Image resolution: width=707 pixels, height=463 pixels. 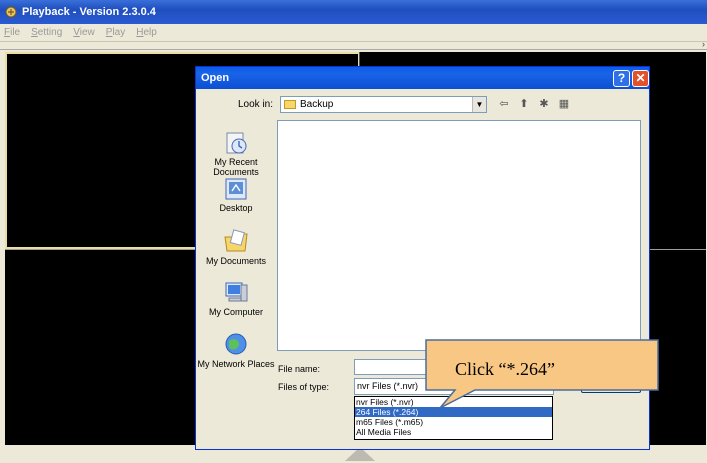 What do you see at coordinates (304, 387) in the screenshot?
I see `files-of-type-label: Files of type:` at bounding box center [304, 387].